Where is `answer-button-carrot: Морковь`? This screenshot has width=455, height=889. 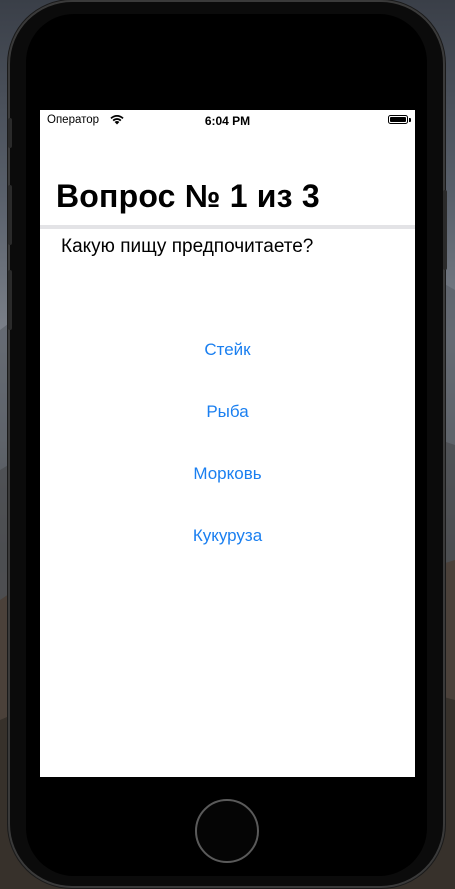 answer-button-carrot: Морковь is located at coordinates (227, 474).